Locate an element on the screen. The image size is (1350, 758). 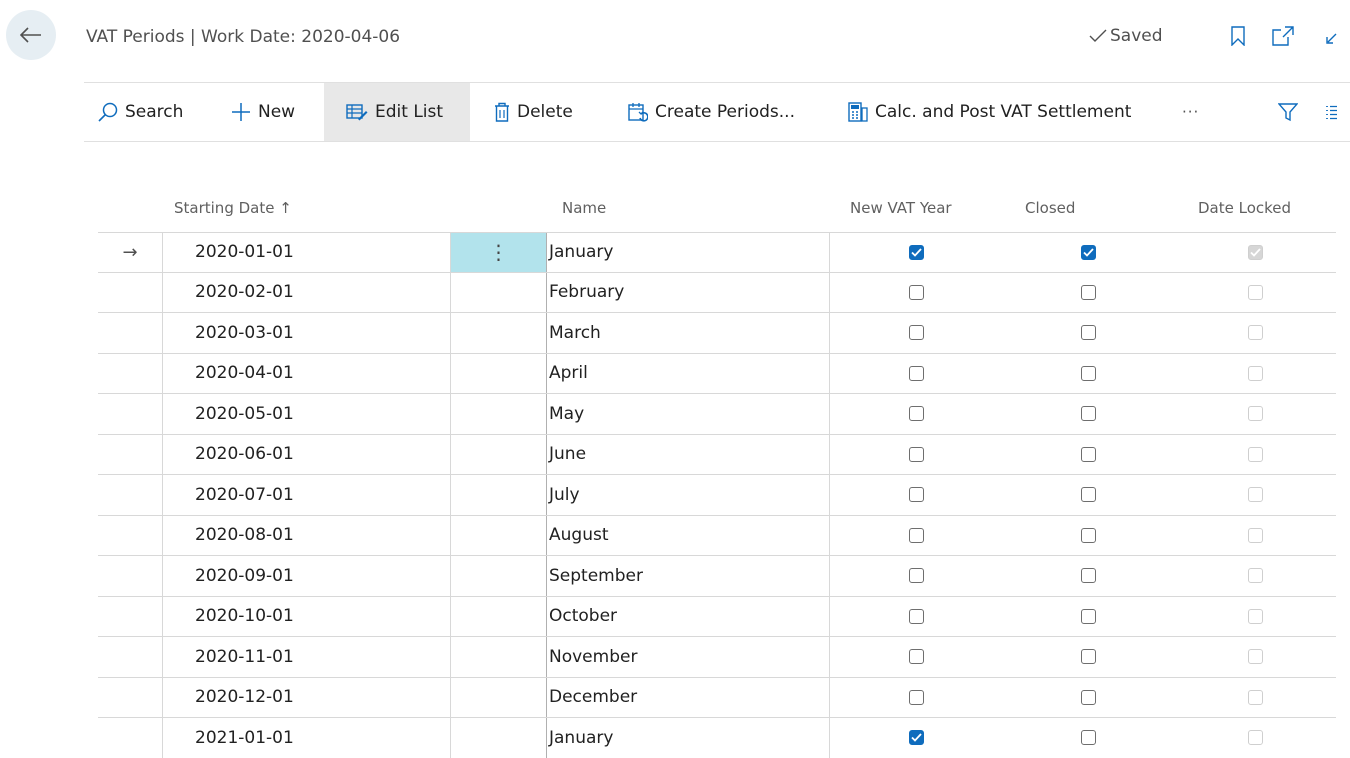
starting-date-cell: 2020-12-01 is located at coordinates (306, 697).